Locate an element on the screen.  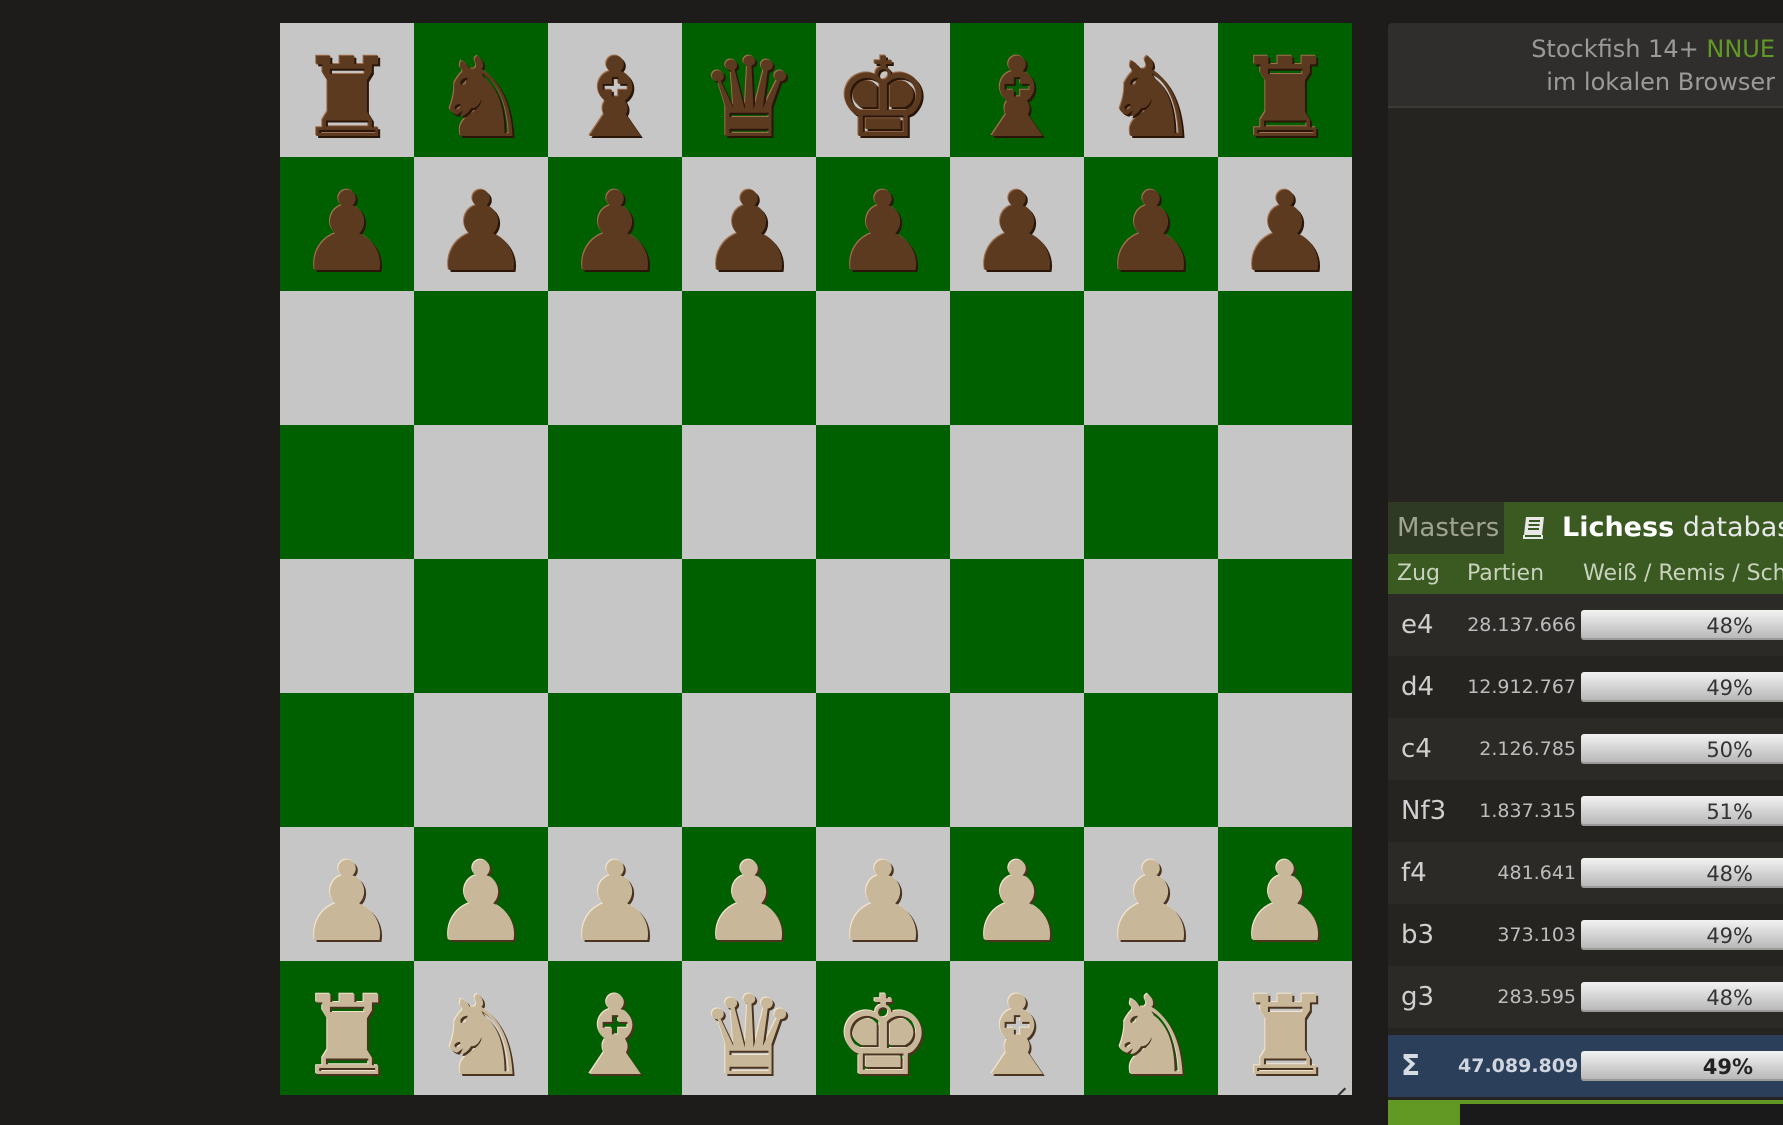
white-piece: ♛ is located at coordinates (749, 1036).